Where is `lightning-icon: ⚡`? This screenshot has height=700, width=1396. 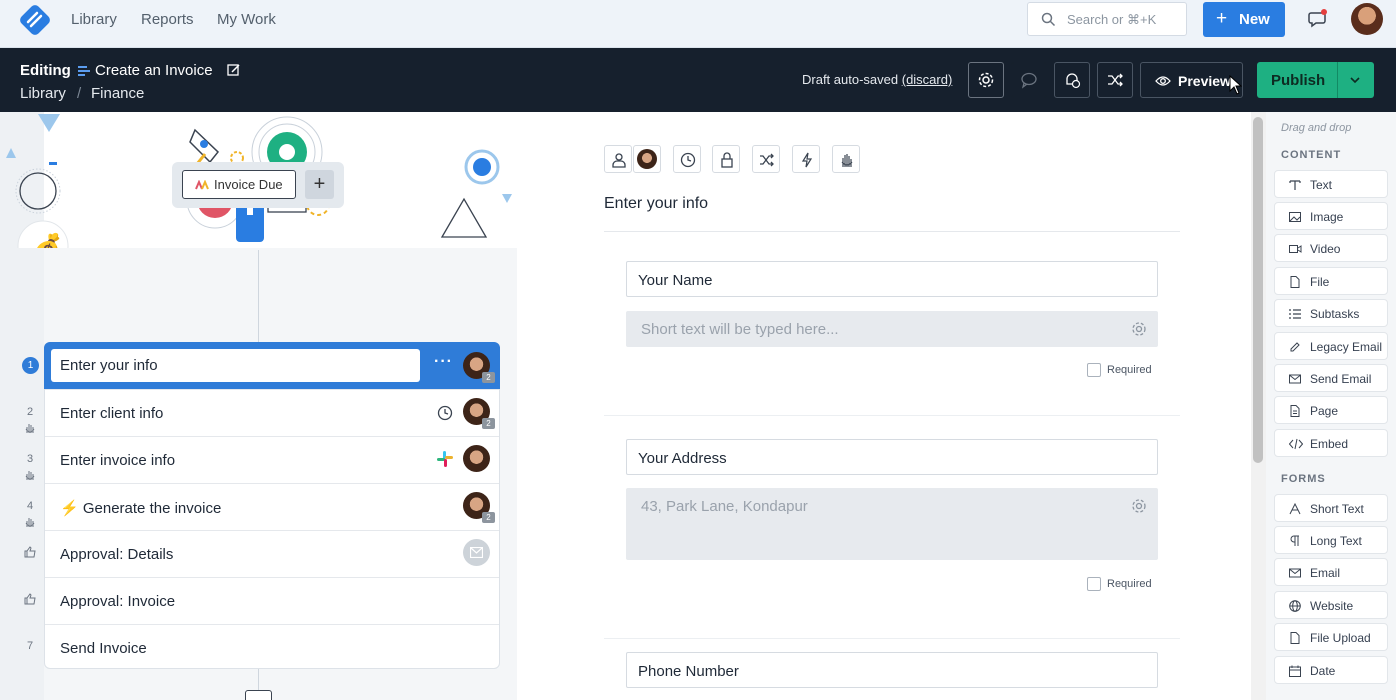
lightning-icon: ⚡ is located at coordinates (69, 508).